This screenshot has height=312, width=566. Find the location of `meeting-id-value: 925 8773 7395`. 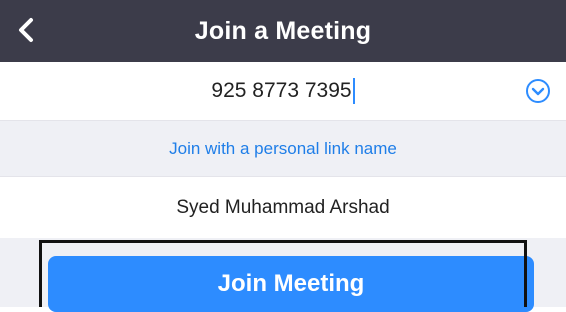

meeting-id-value: 925 8773 7395 is located at coordinates (281, 90).